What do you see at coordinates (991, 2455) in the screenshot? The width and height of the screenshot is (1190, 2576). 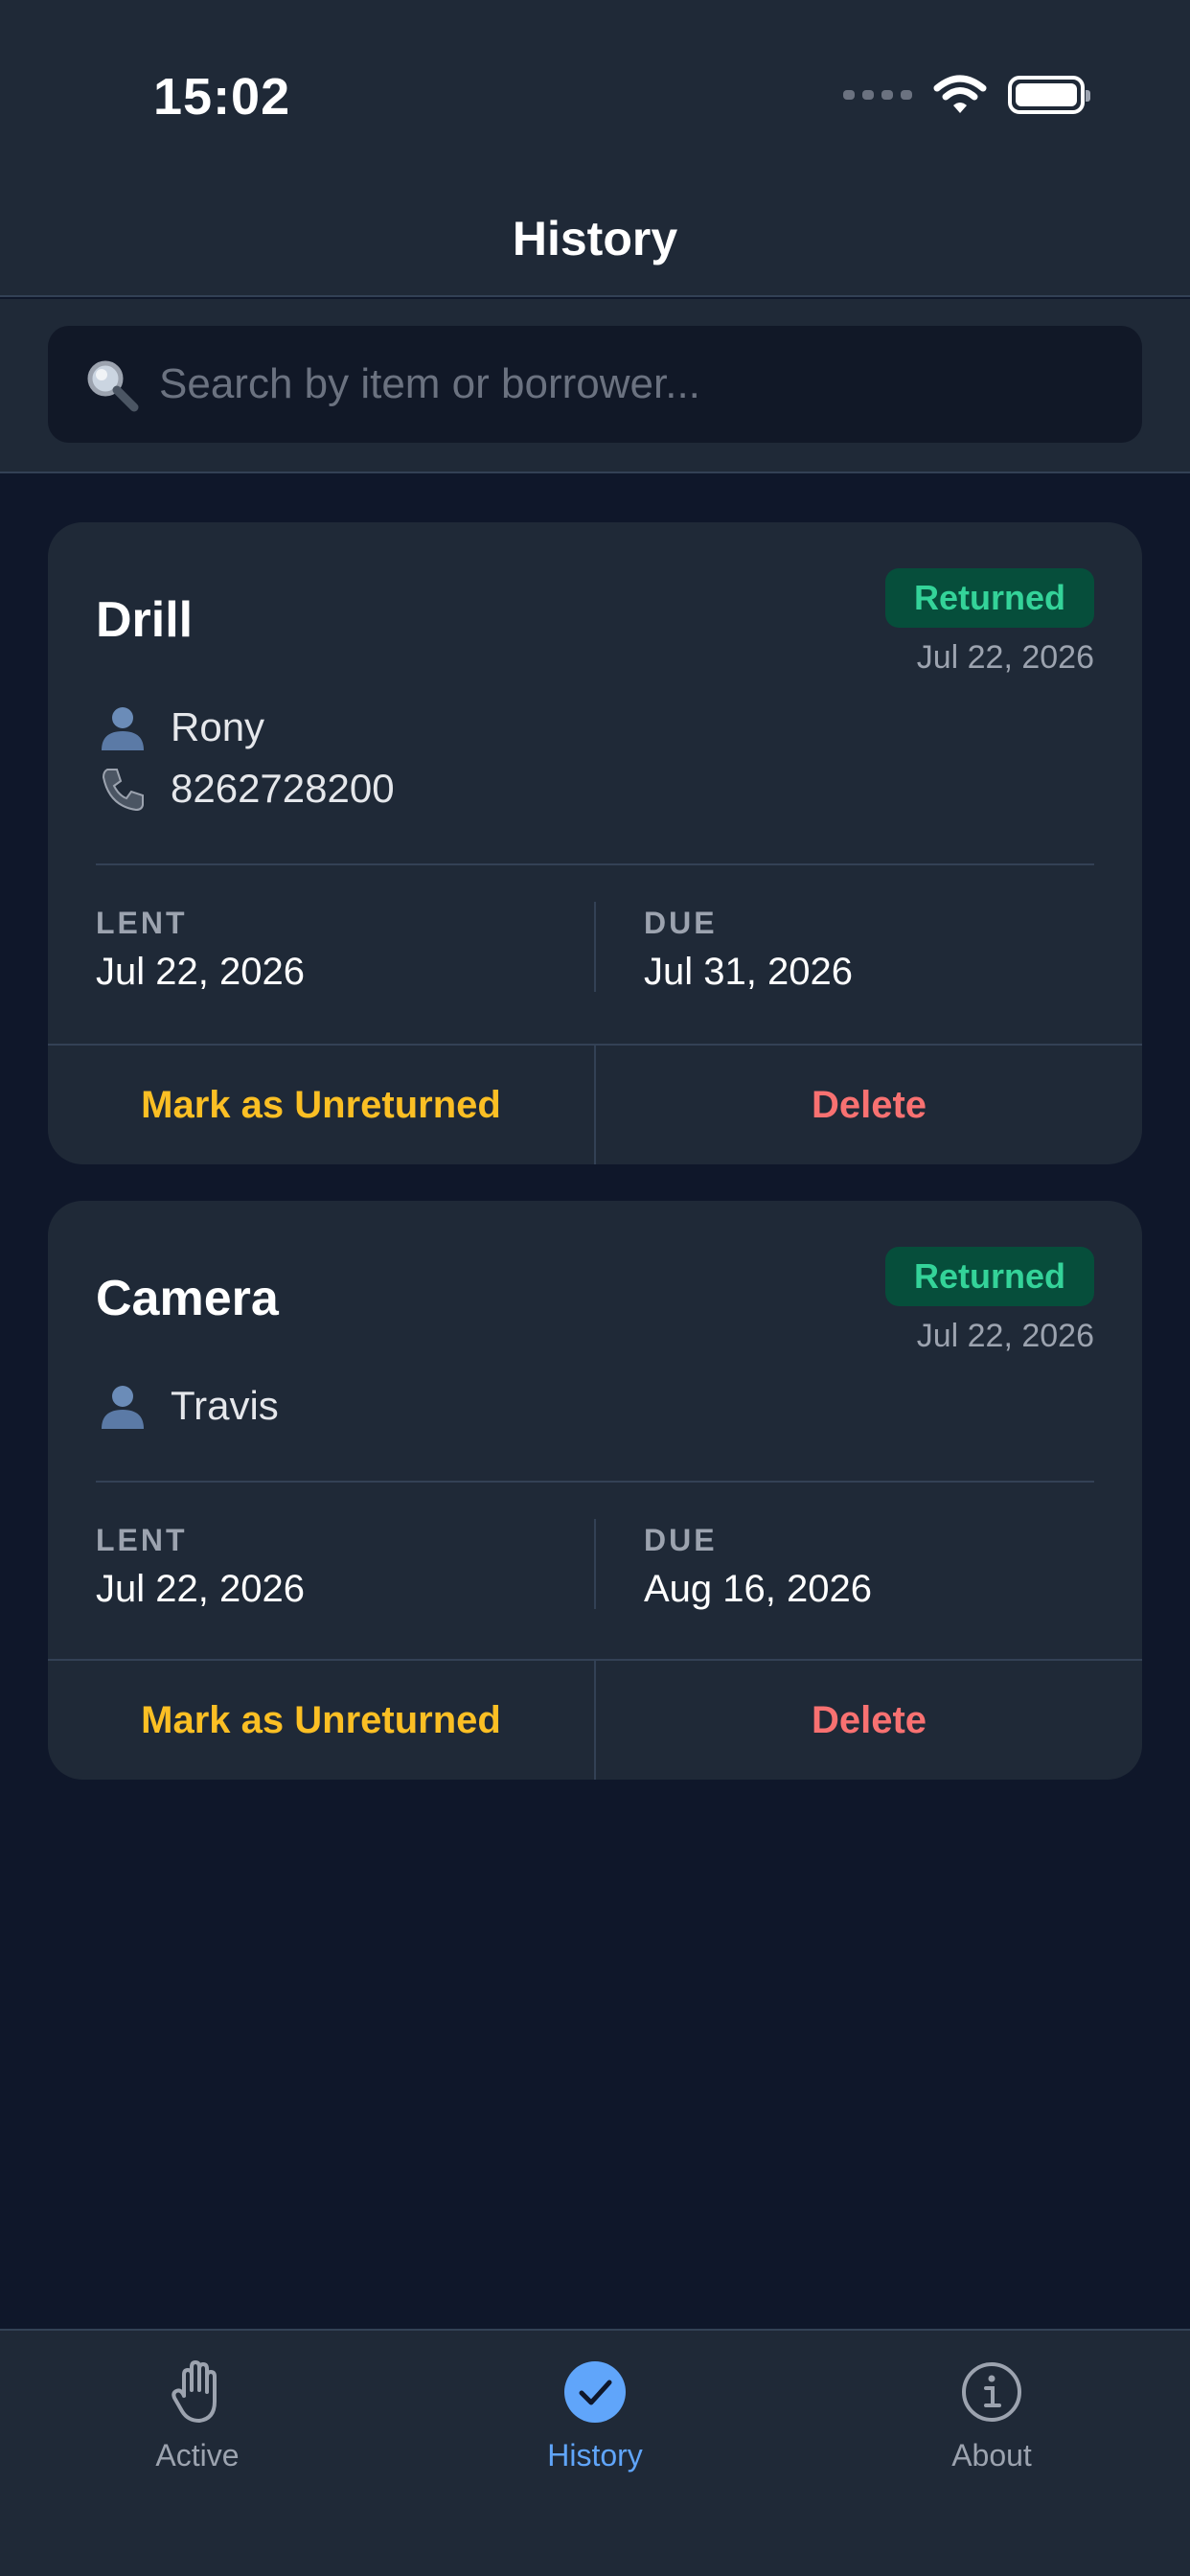 I see `tab-label: About` at bounding box center [991, 2455].